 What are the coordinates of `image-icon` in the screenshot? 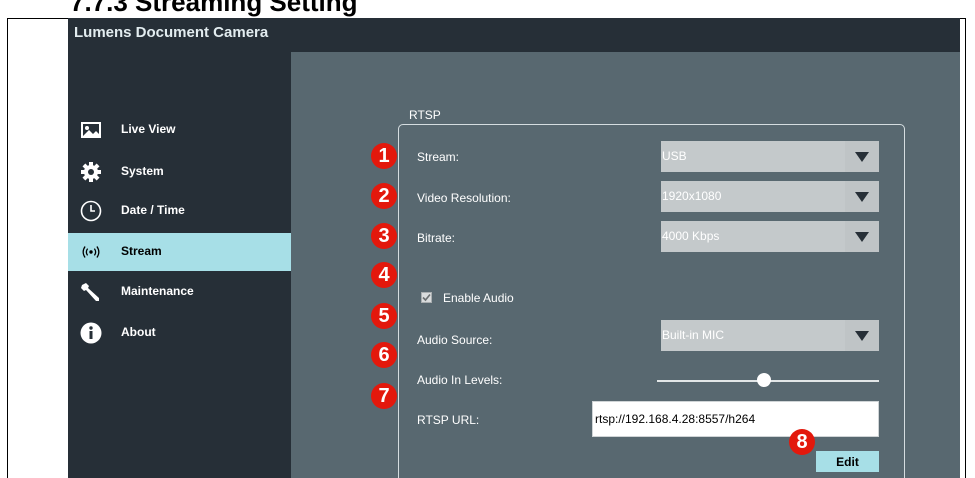 It's located at (91, 130).